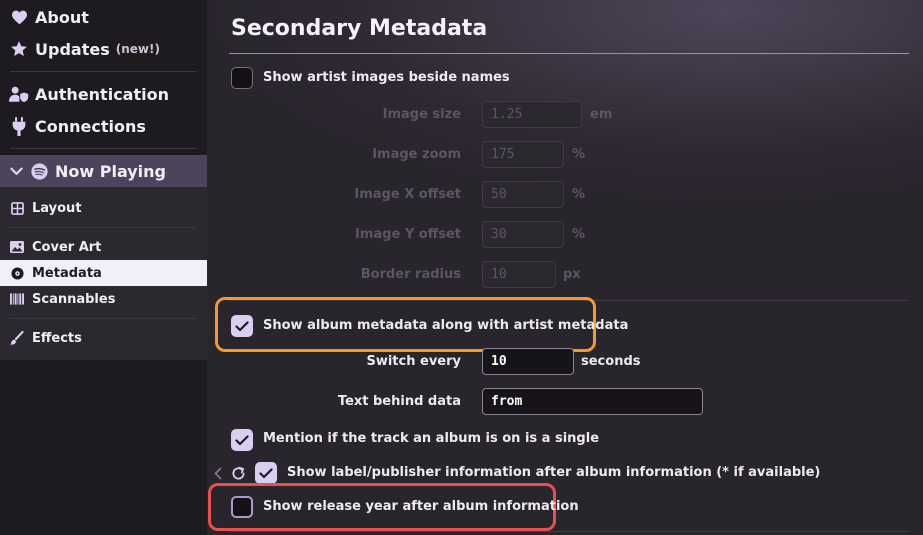 The image size is (923, 535). What do you see at coordinates (72, 49) in the screenshot?
I see `sidebar-item-label: Updates` at bounding box center [72, 49].